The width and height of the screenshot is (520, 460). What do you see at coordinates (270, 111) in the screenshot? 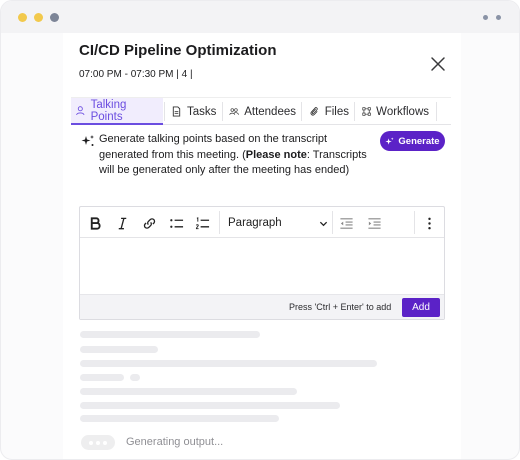
I see `tab-label: Attendees` at bounding box center [270, 111].